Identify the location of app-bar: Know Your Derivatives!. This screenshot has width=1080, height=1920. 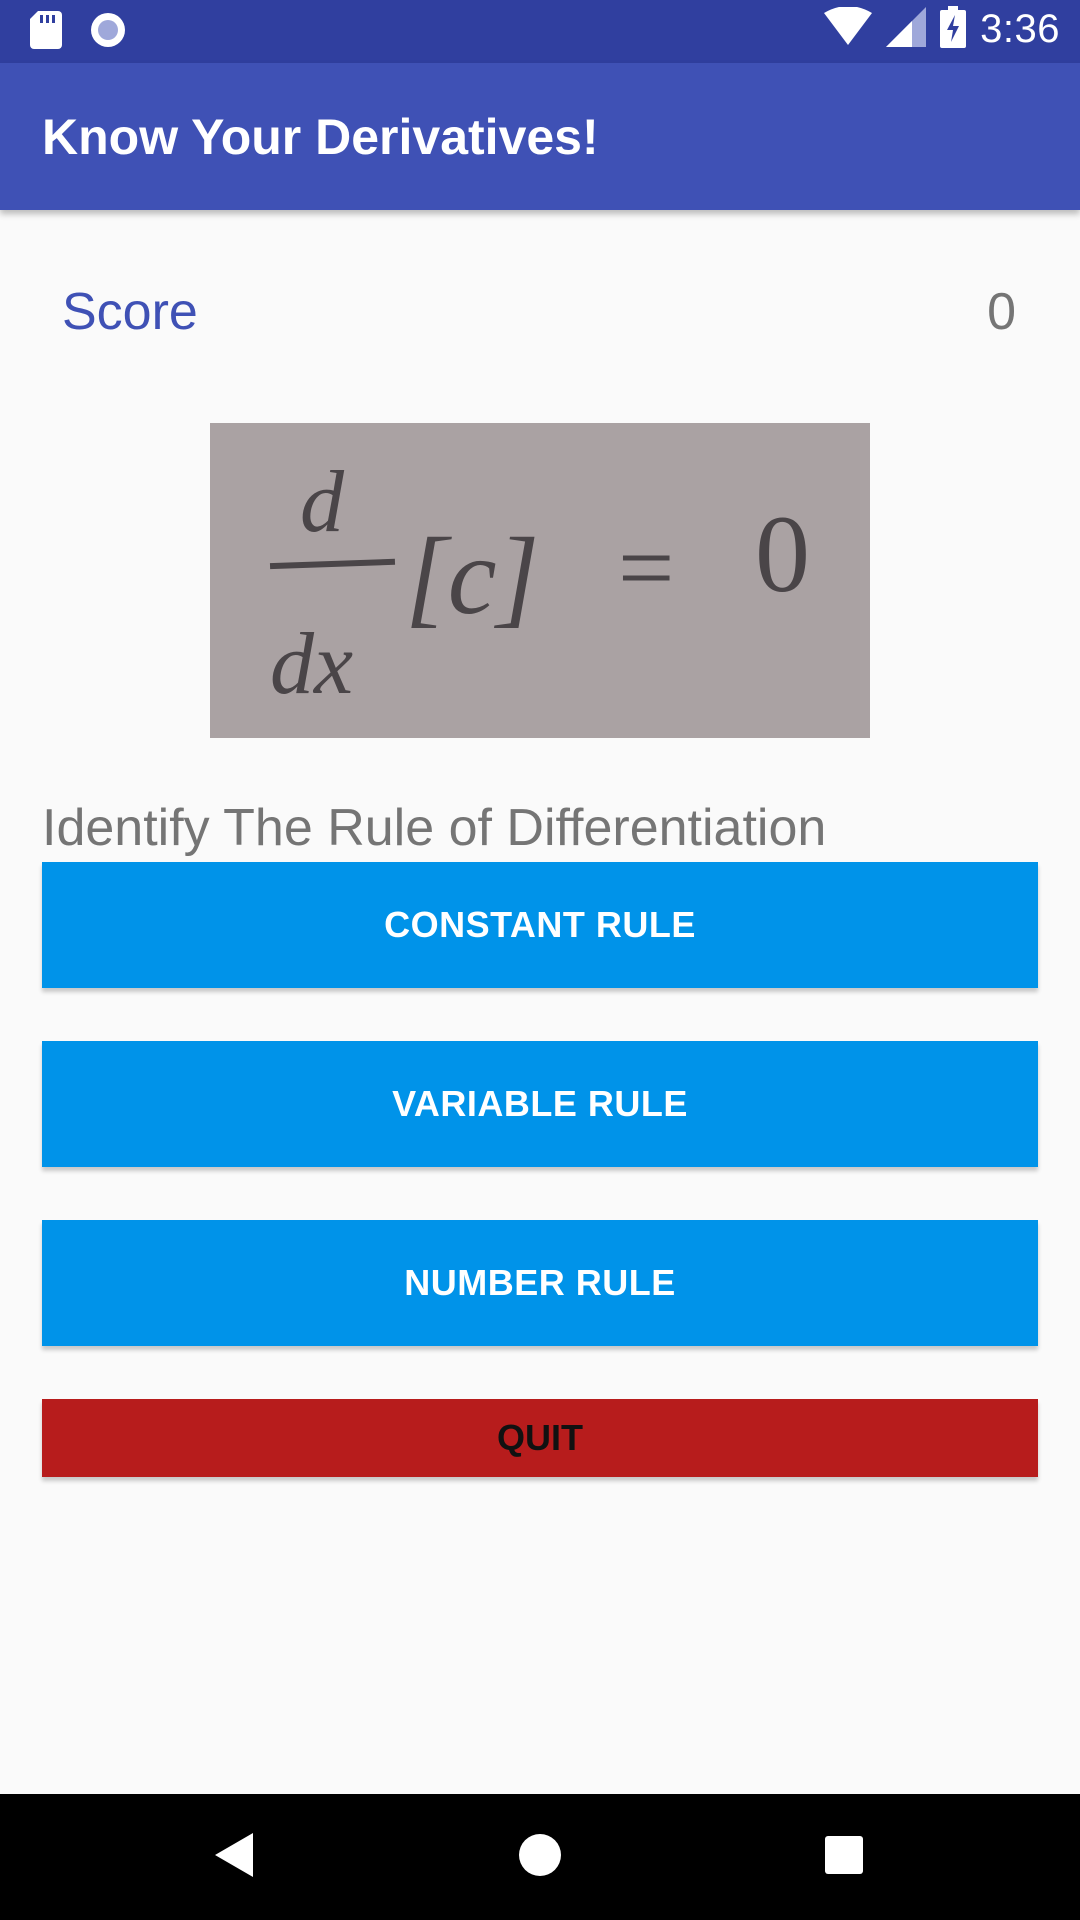
(540, 136).